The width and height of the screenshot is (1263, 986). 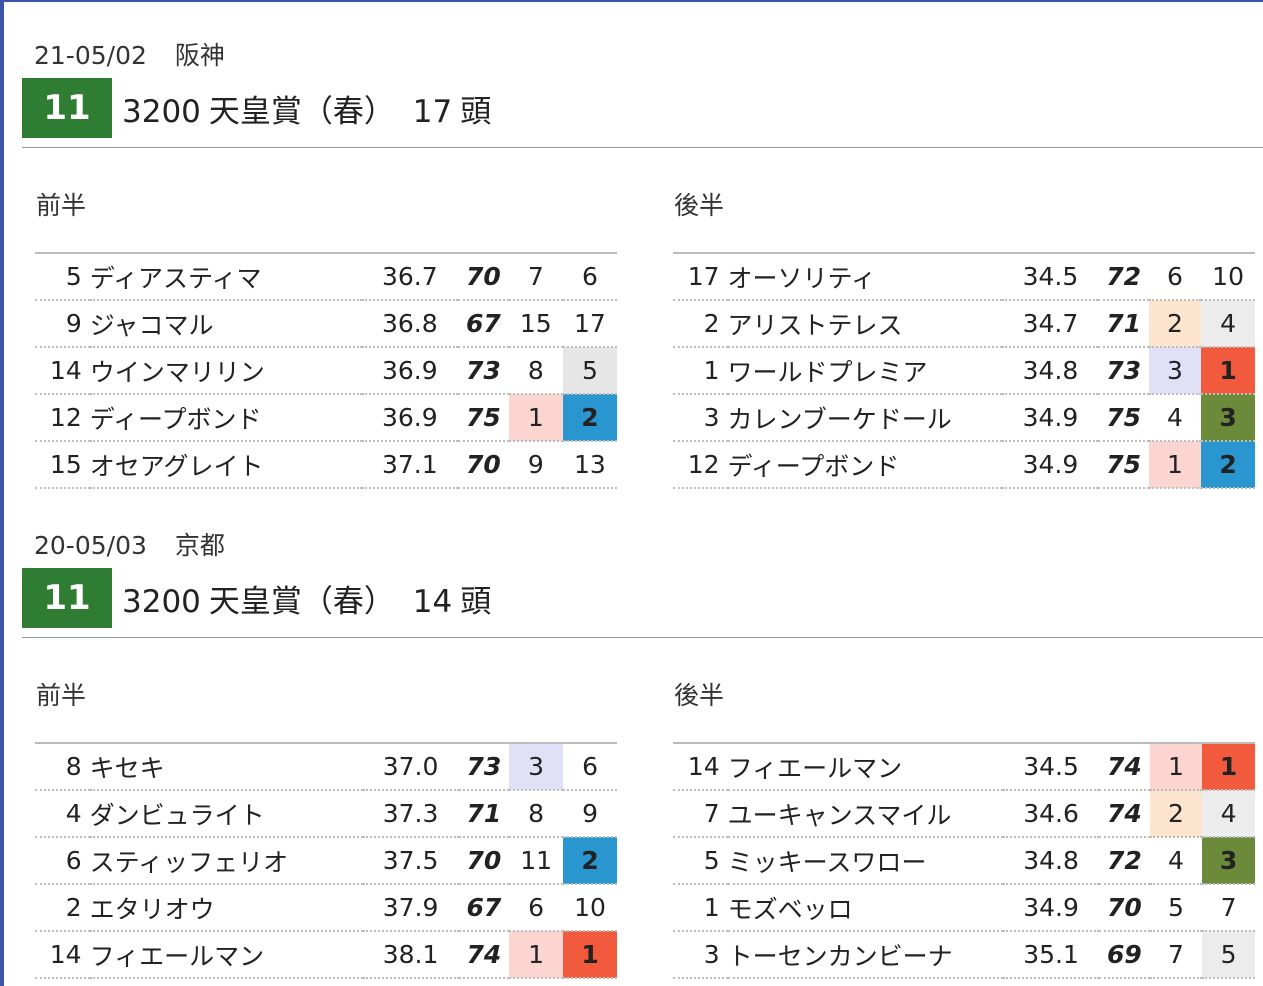 What do you see at coordinates (865, 955) in the screenshot?
I see `horse-name: トーセンカンビーナ` at bounding box center [865, 955].